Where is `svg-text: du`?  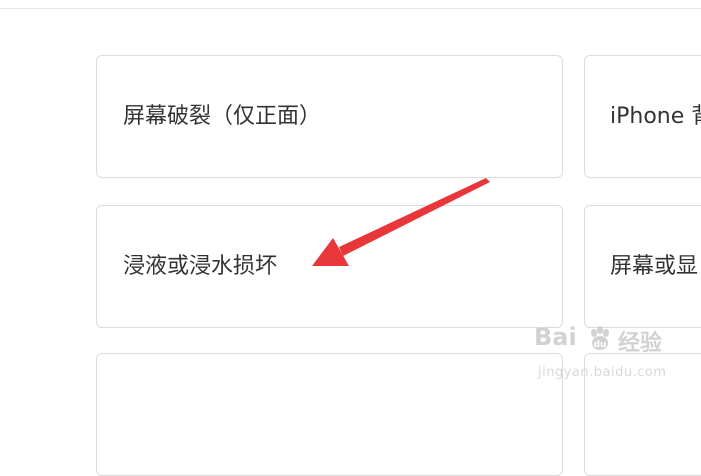 svg-text: du is located at coordinates (600, 345).